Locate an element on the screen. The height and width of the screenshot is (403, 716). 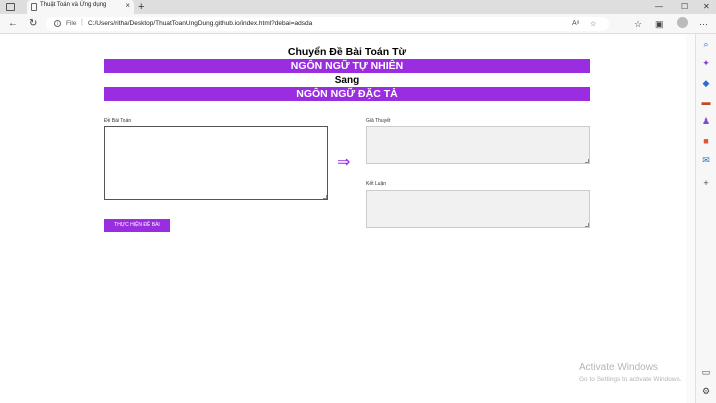
hypothesis-label: Giả Thuyết is located at coordinates (378, 121).